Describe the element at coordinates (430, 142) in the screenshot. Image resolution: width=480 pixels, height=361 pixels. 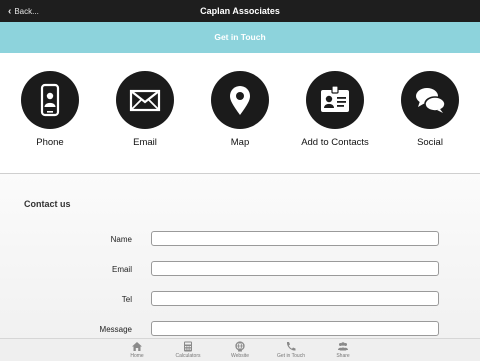
I see `action-label: Social` at that location.